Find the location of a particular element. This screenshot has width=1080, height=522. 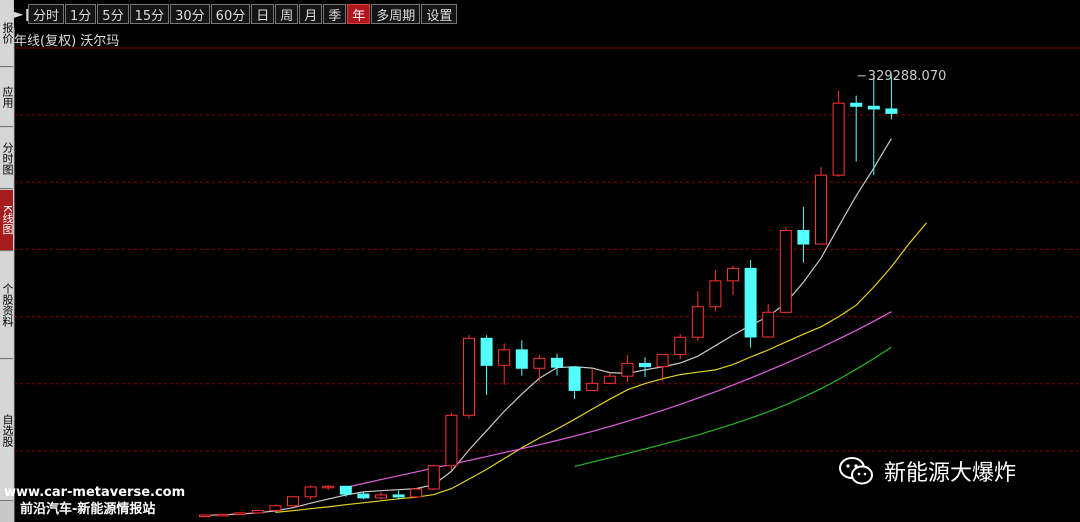

watermark: www.car-metaverse.com 前沿汽车-新能源情报站 is located at coordinates (94, 501).